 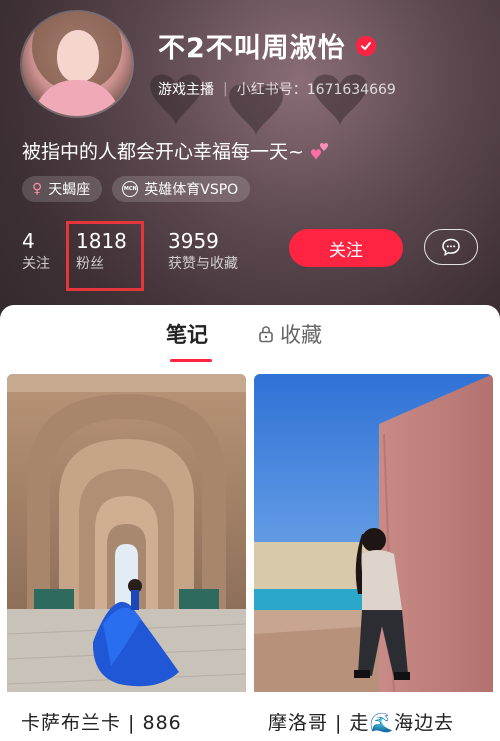 I want to click on lock-icon, so click(x=266, y=334).